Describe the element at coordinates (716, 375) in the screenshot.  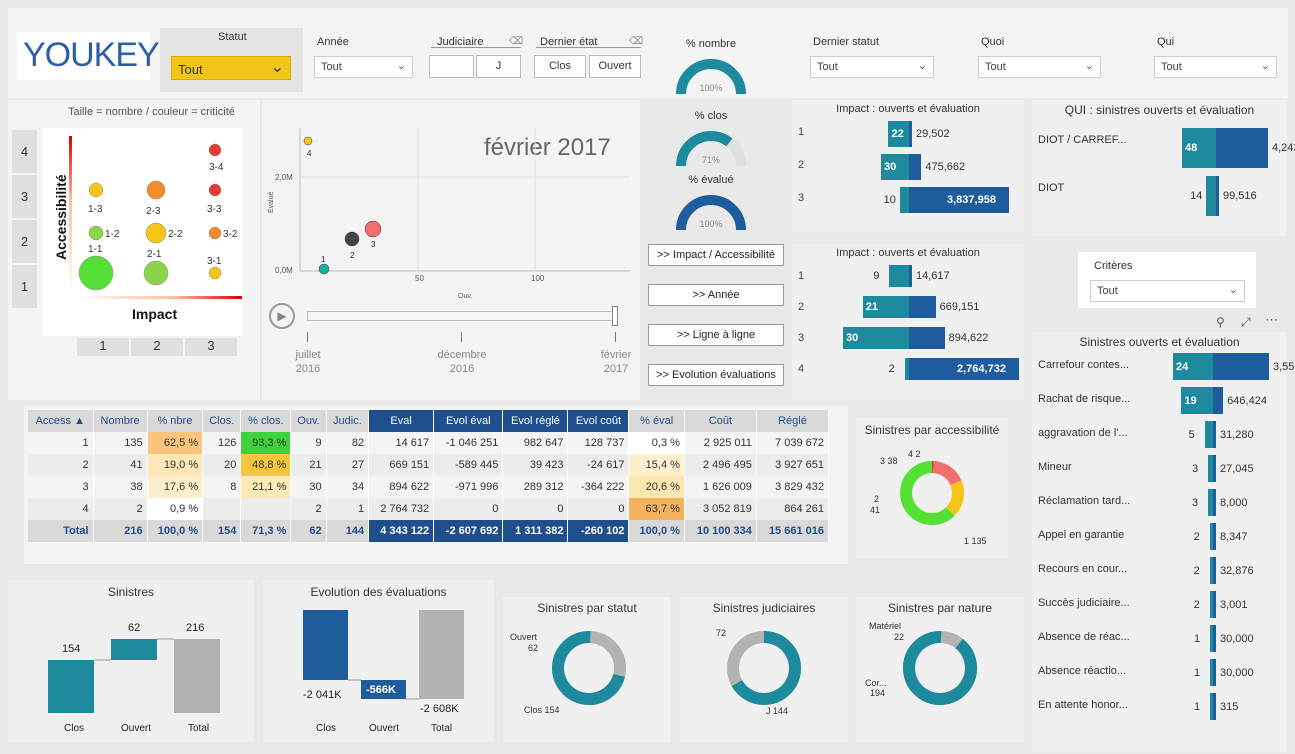
I see `nav-evolution-button: >> Evolution évaluations` at that location.